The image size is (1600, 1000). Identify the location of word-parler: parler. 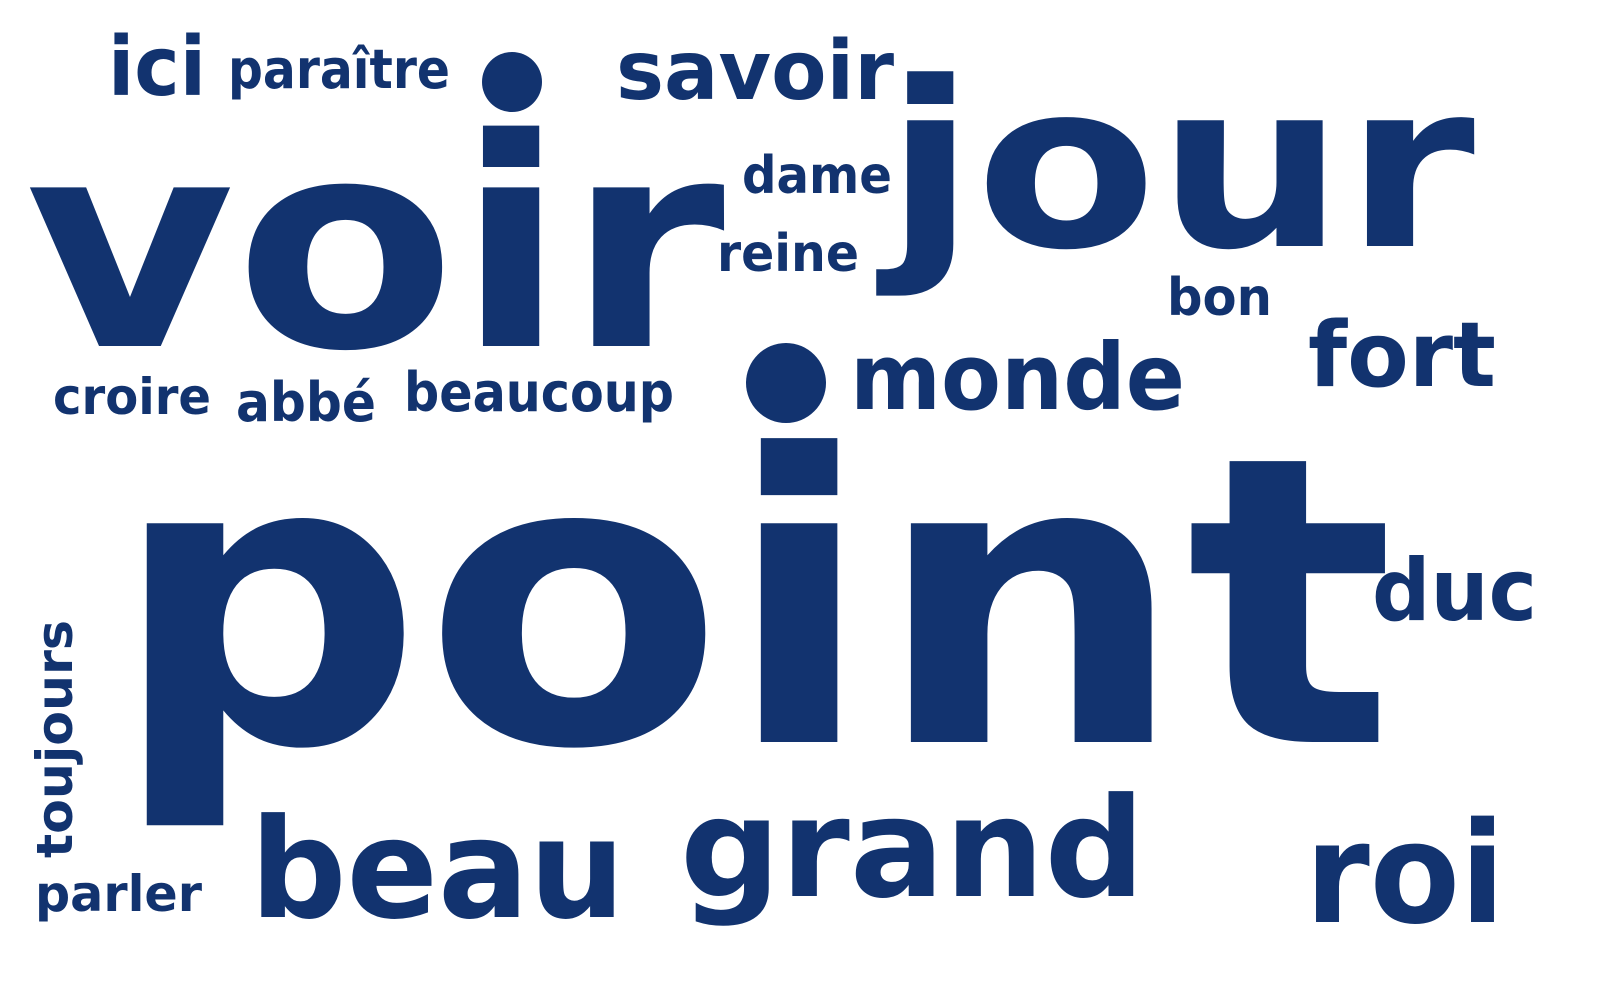
(118, 894).